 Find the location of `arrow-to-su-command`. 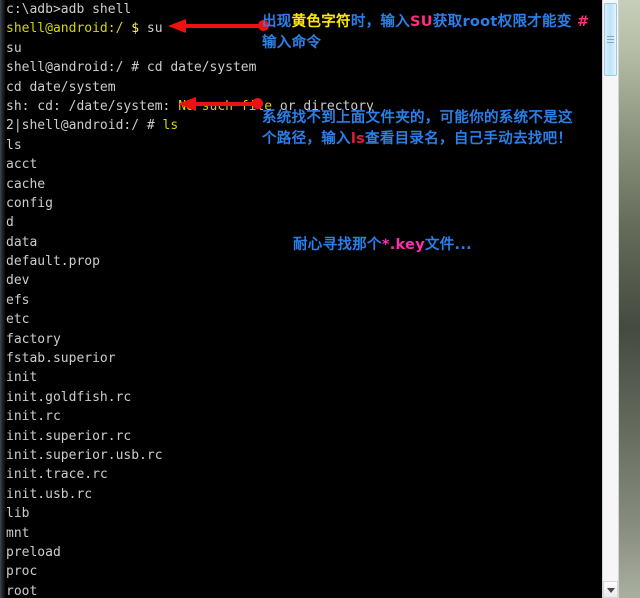

arrow-to-su-command is located at coordinates (220, 26).